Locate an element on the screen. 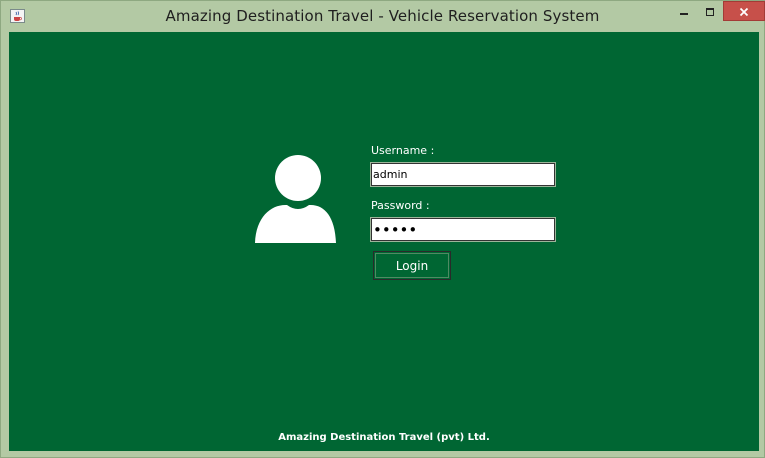 This screenshot has width=765, height=458. minimize-icon is located at coordinates (684, 11).